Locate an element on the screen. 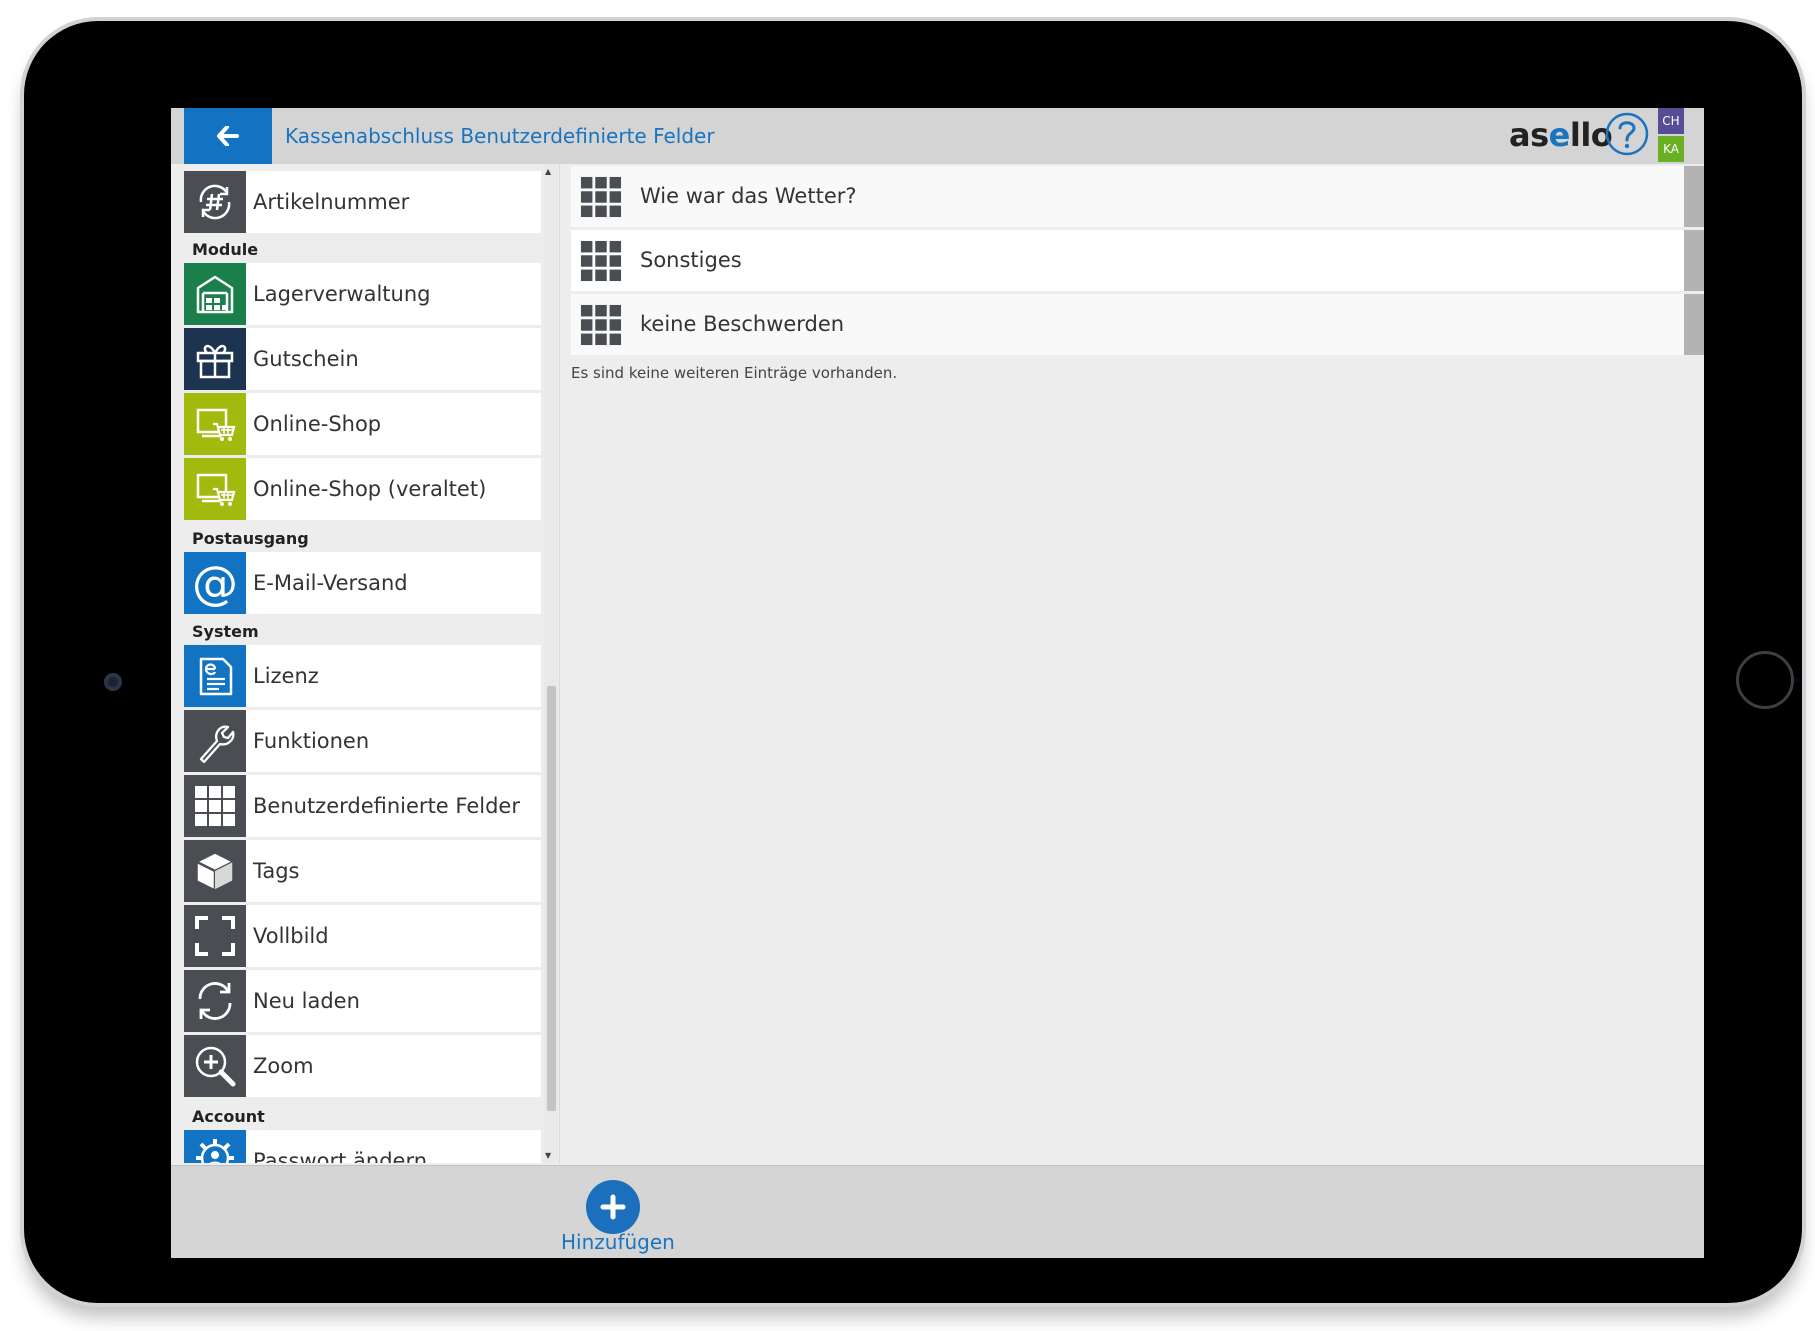  zoom-in-icon is located at coordinates (215, 1066).